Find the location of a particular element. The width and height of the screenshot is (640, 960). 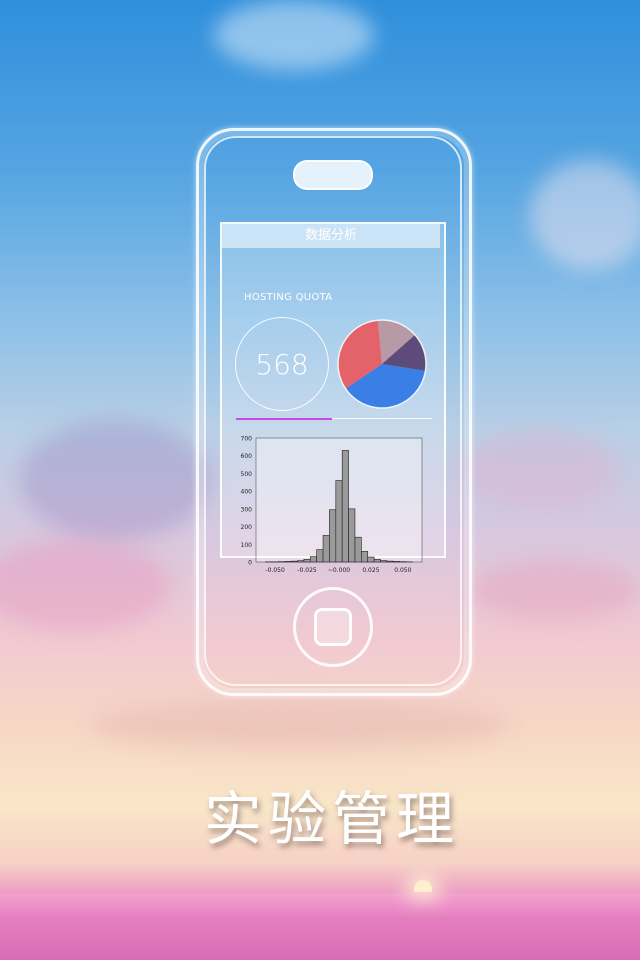

sun is located at coordinates (423, 886).